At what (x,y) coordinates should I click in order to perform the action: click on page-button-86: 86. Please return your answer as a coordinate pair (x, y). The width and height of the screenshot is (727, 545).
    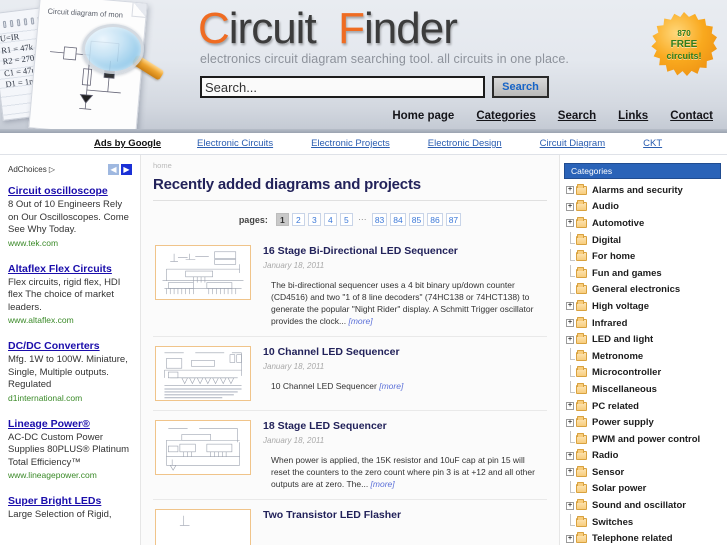
    Looking at the image, I should click on (435, 219).